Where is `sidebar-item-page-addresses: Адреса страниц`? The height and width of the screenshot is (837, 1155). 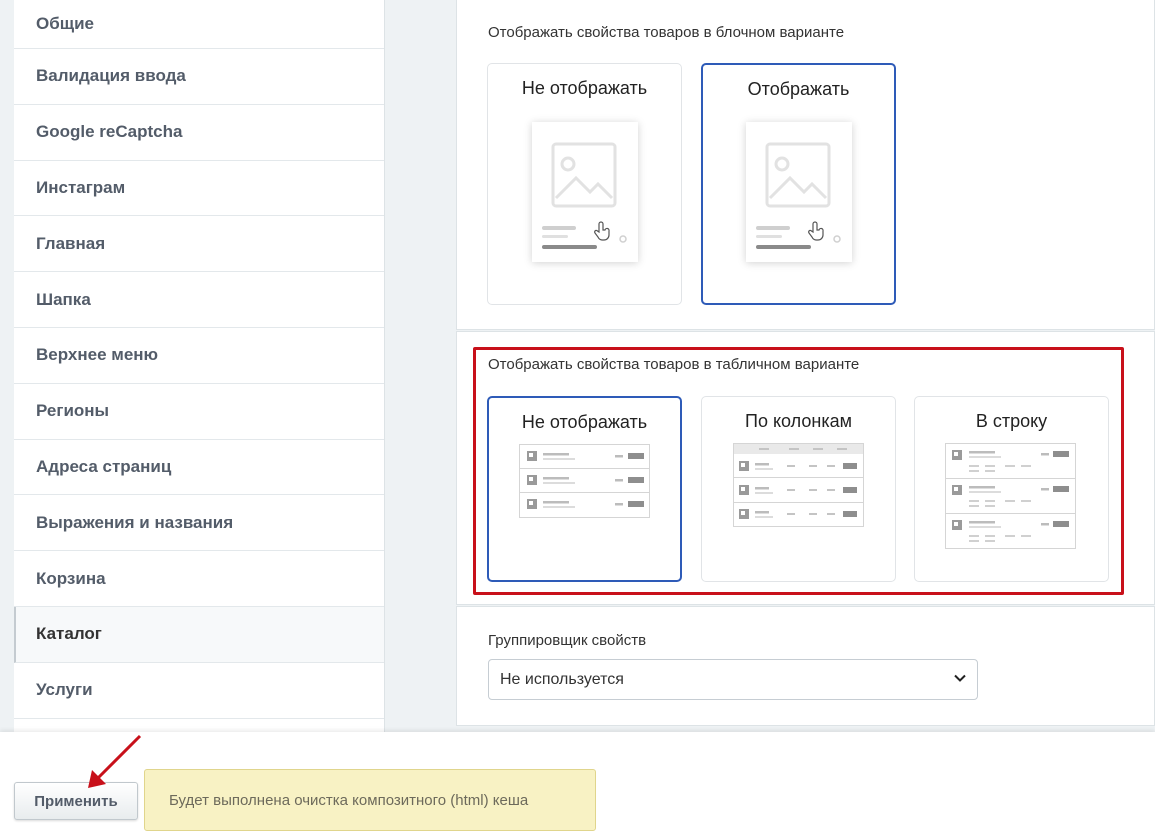
sidebar-item-page-addresses: Адреса страниц is located at coordinates (199, 468).